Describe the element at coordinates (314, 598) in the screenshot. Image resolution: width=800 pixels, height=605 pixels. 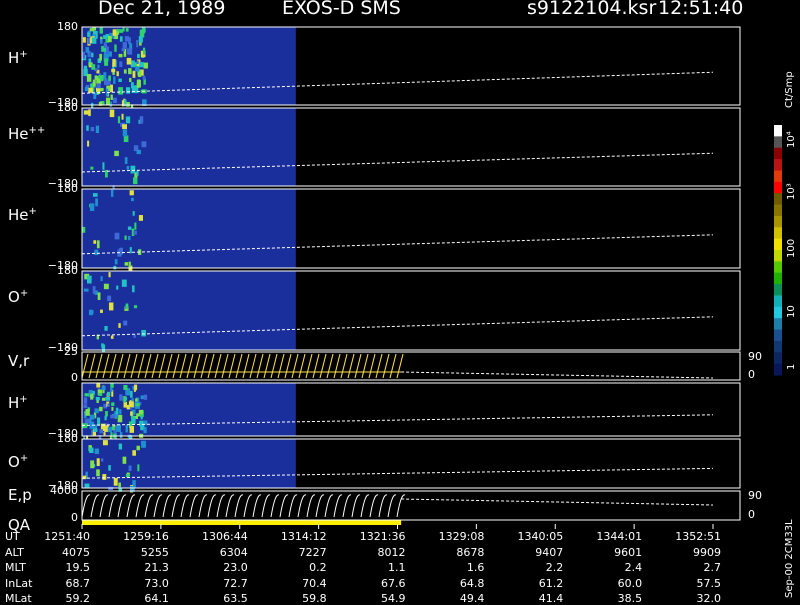
I see `table-cell: 59.8` at that location.